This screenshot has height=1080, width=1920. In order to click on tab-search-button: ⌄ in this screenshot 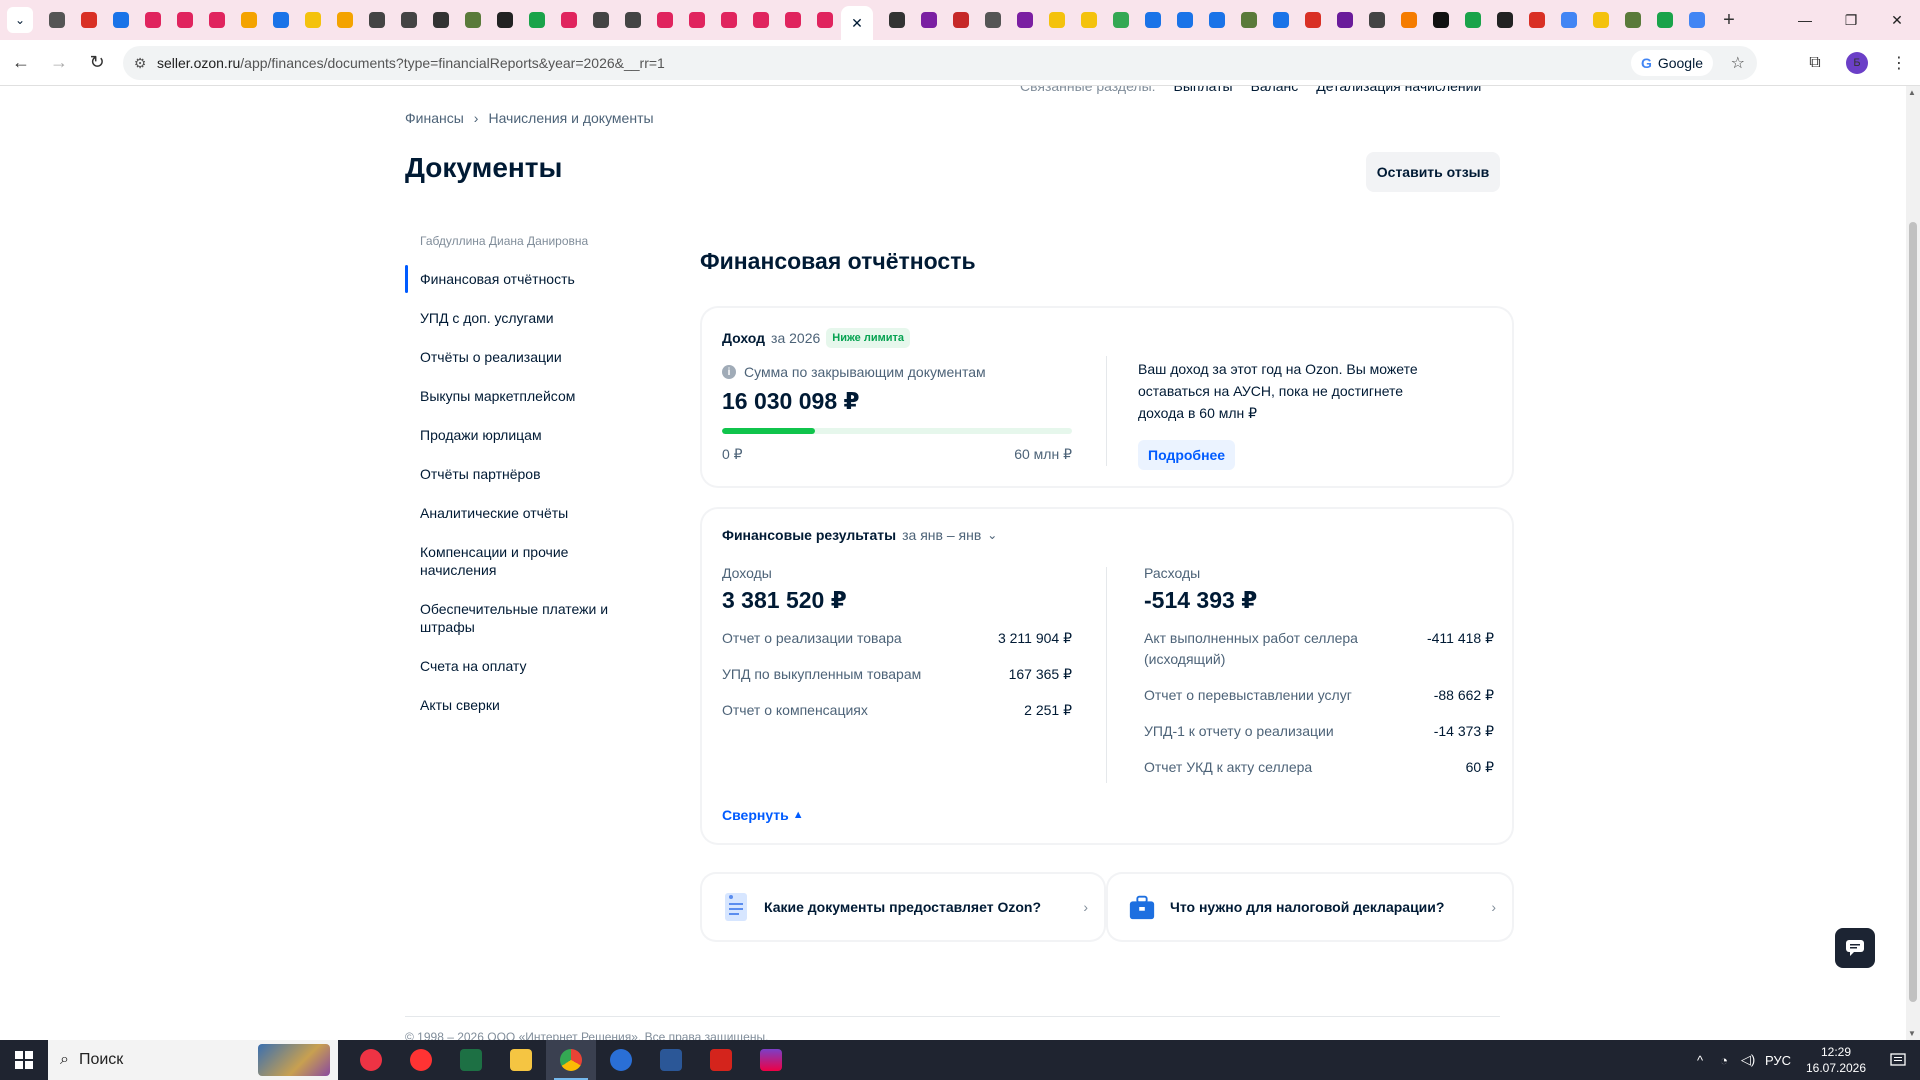, I will do `click(20, 20)`.